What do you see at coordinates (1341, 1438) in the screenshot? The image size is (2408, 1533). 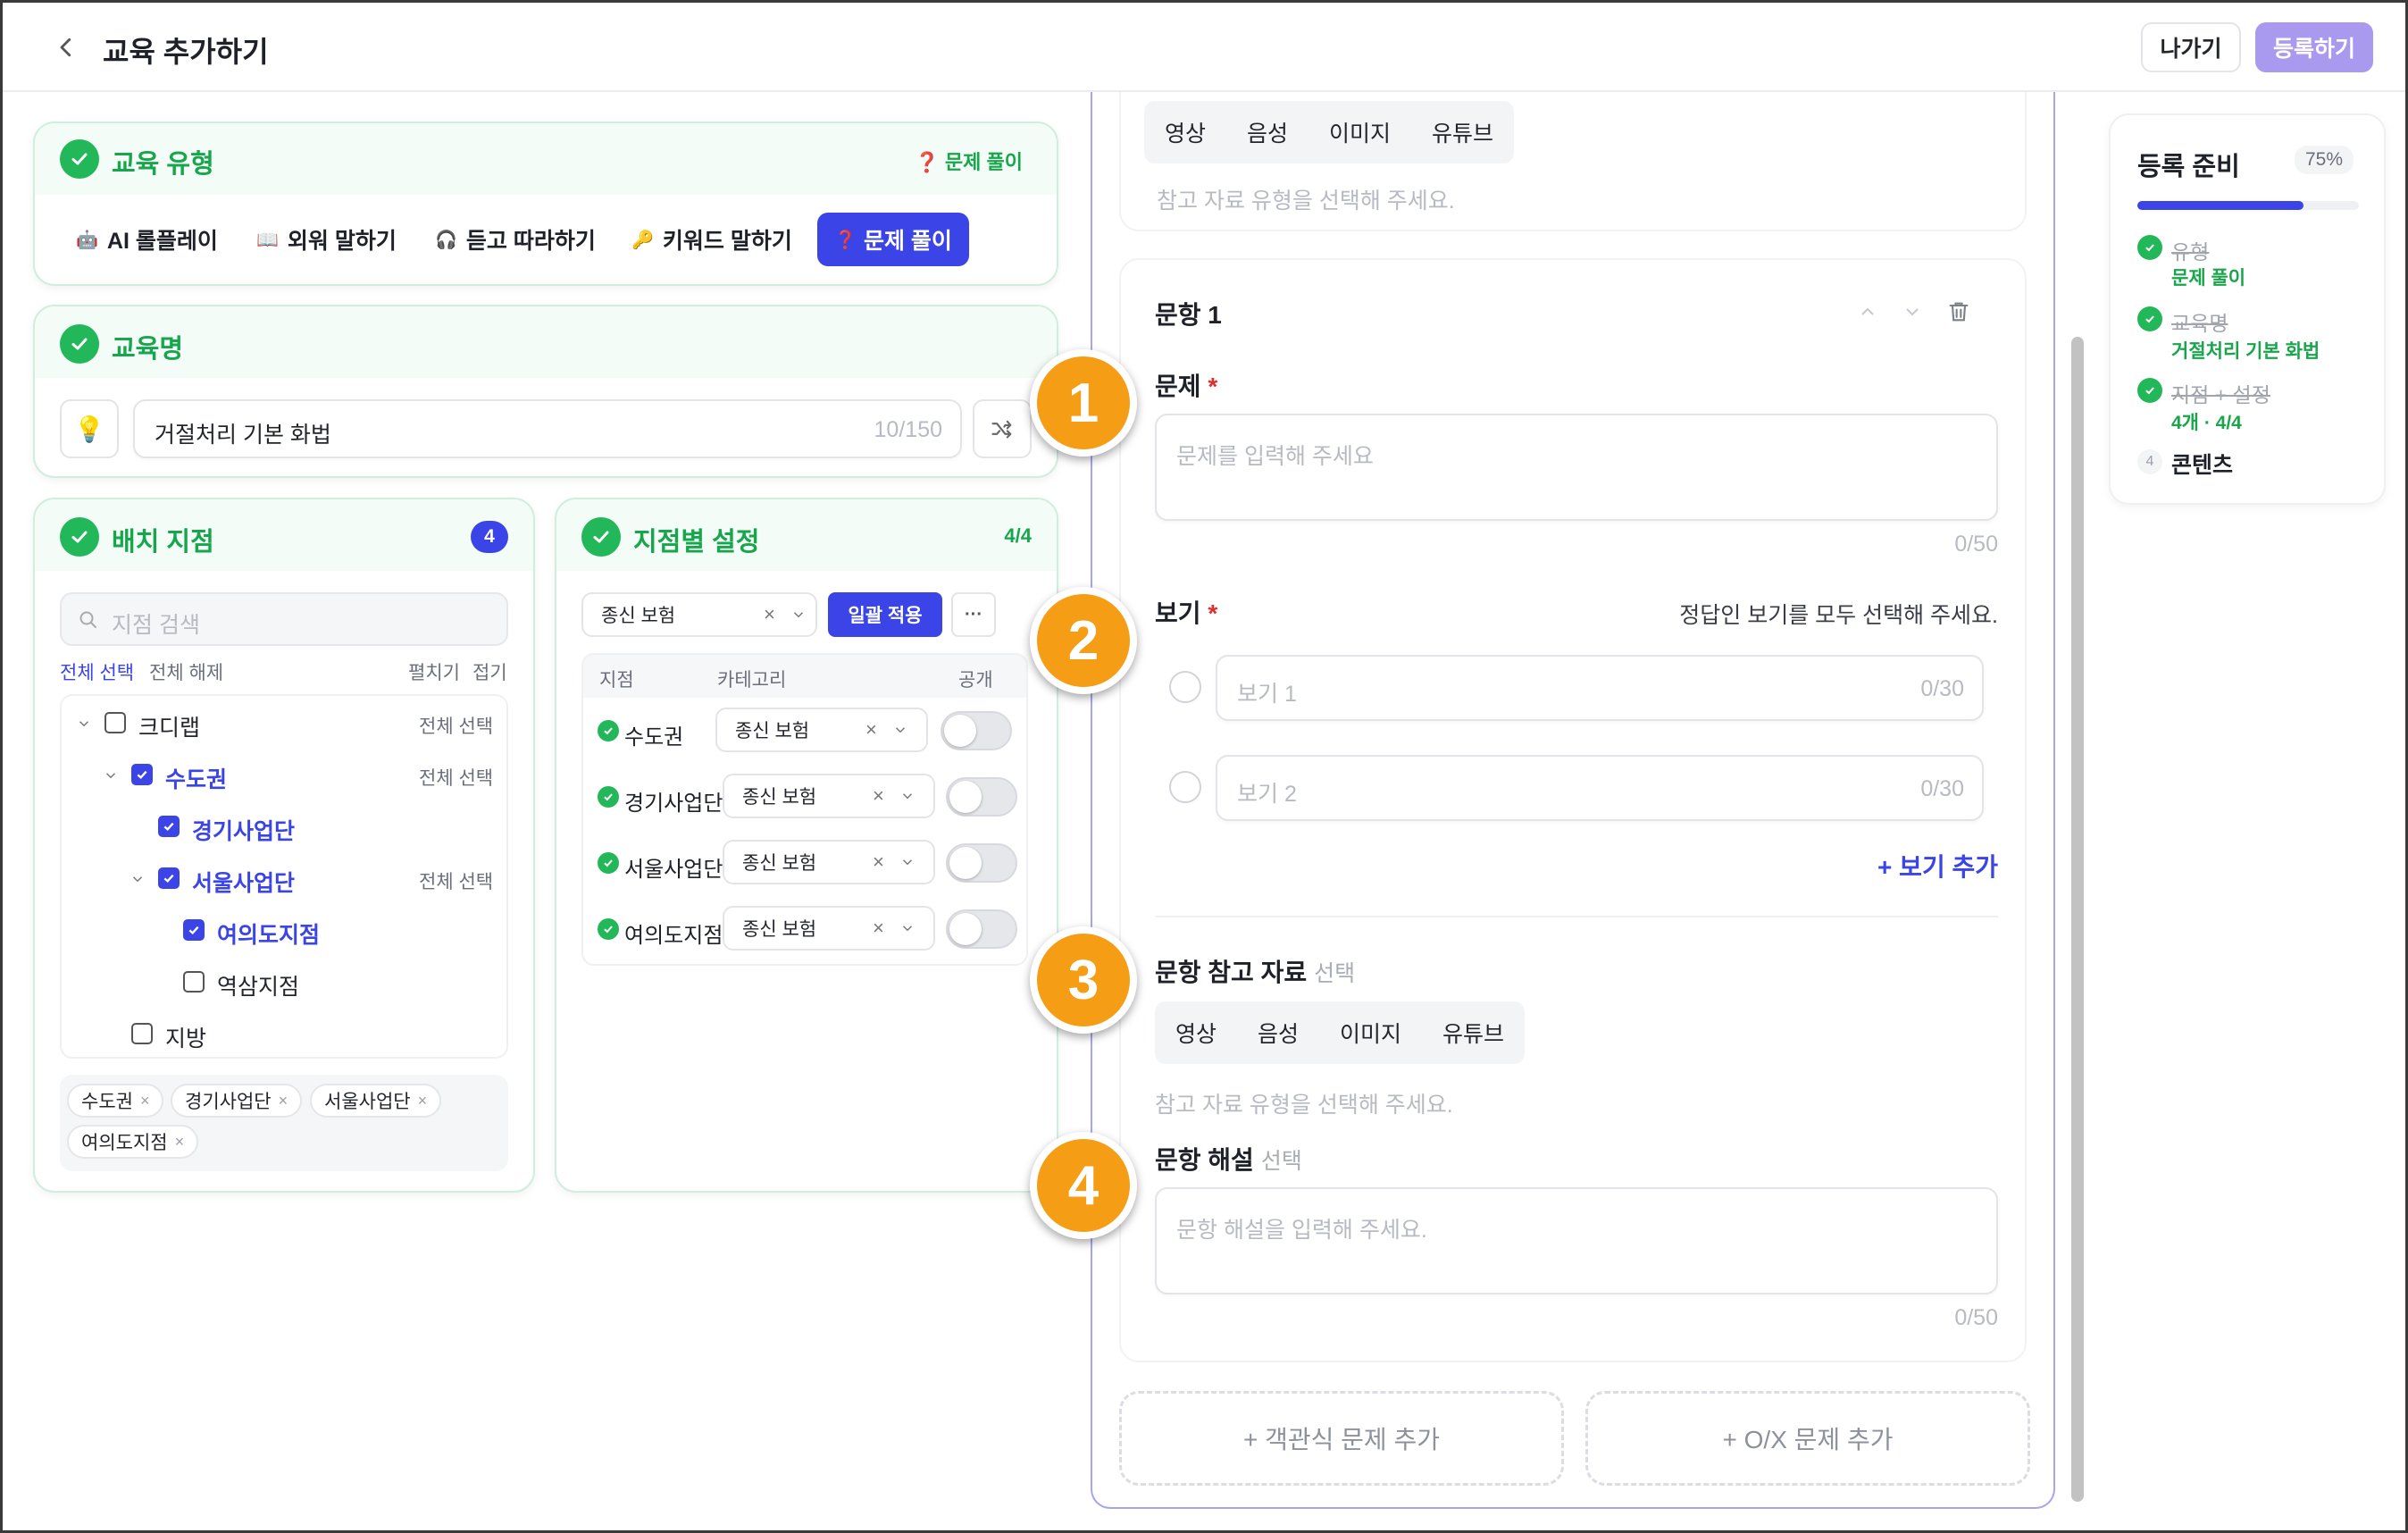 I see `add-multiple-choice-button: + 객관식 문제 추가` at bounding box center [1341, 1438].